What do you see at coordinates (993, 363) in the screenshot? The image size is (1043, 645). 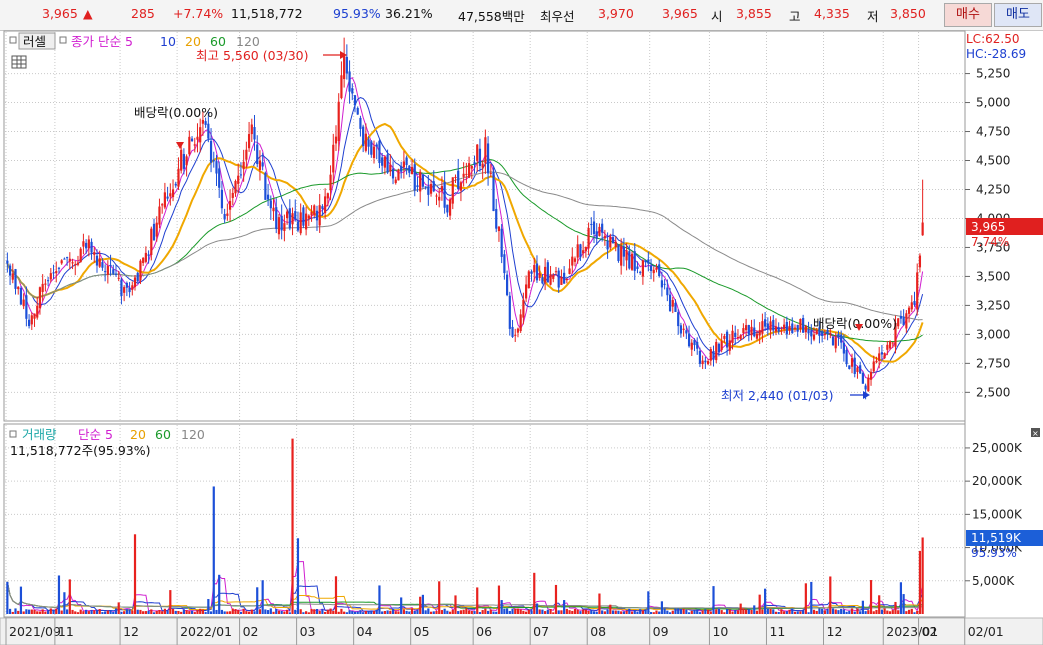 I see `price-tick-label: 2,750` at bounding box center [993, 363].